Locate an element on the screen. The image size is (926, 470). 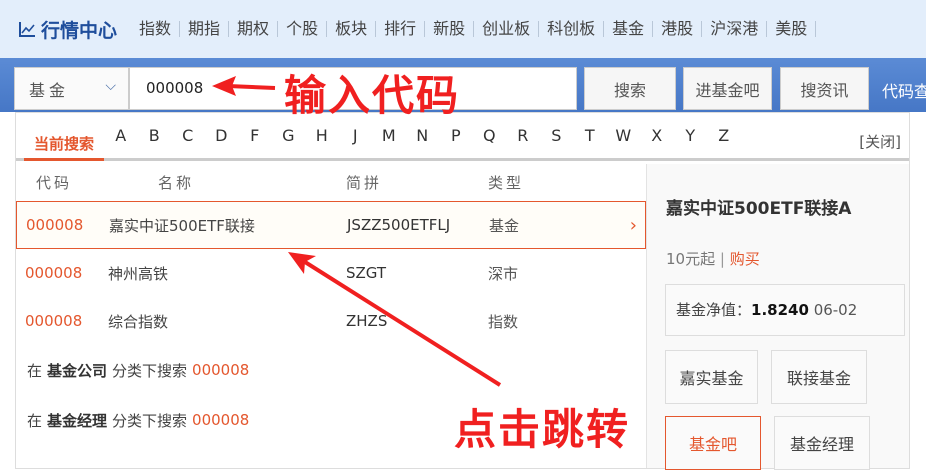
annotation-click-hint: 点击跳转 is located at coordinates (542, 429).